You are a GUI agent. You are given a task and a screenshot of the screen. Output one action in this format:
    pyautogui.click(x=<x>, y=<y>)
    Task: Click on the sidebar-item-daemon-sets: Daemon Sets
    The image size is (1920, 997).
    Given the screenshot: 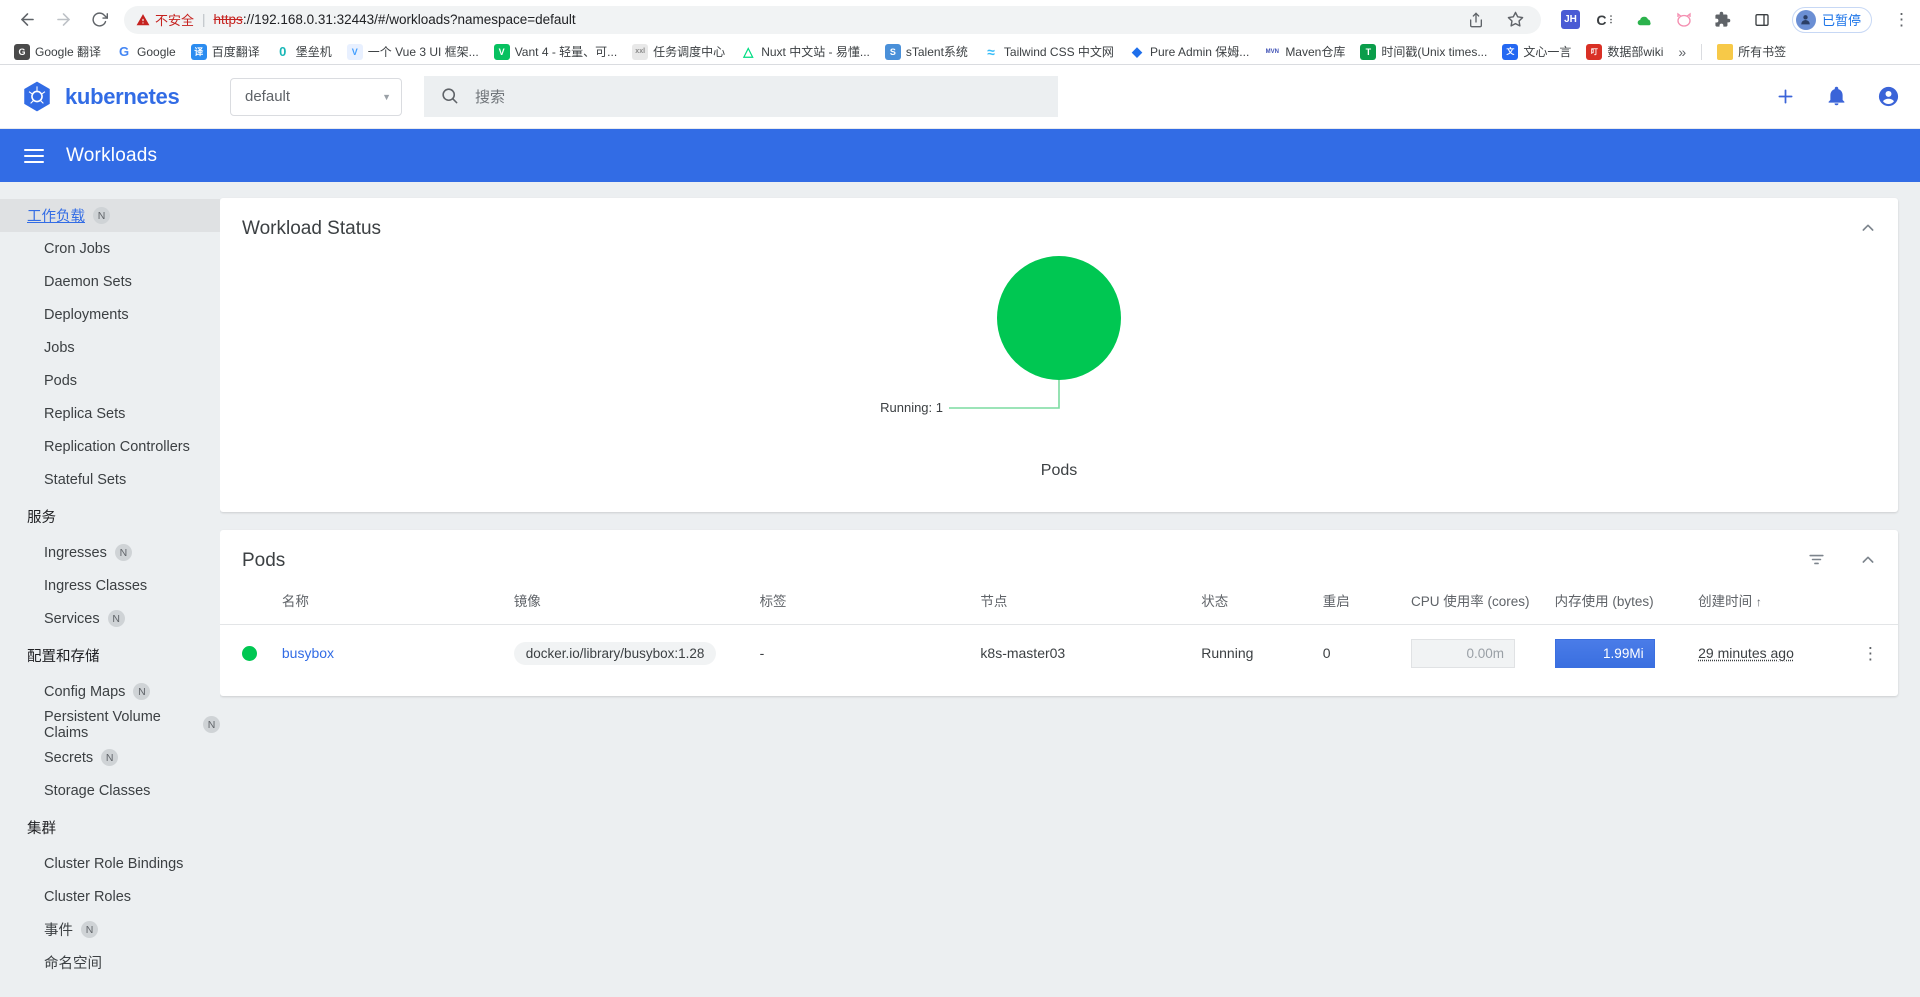 What is the action you would take?
    pyautogui.click(x=110, y=281)
    